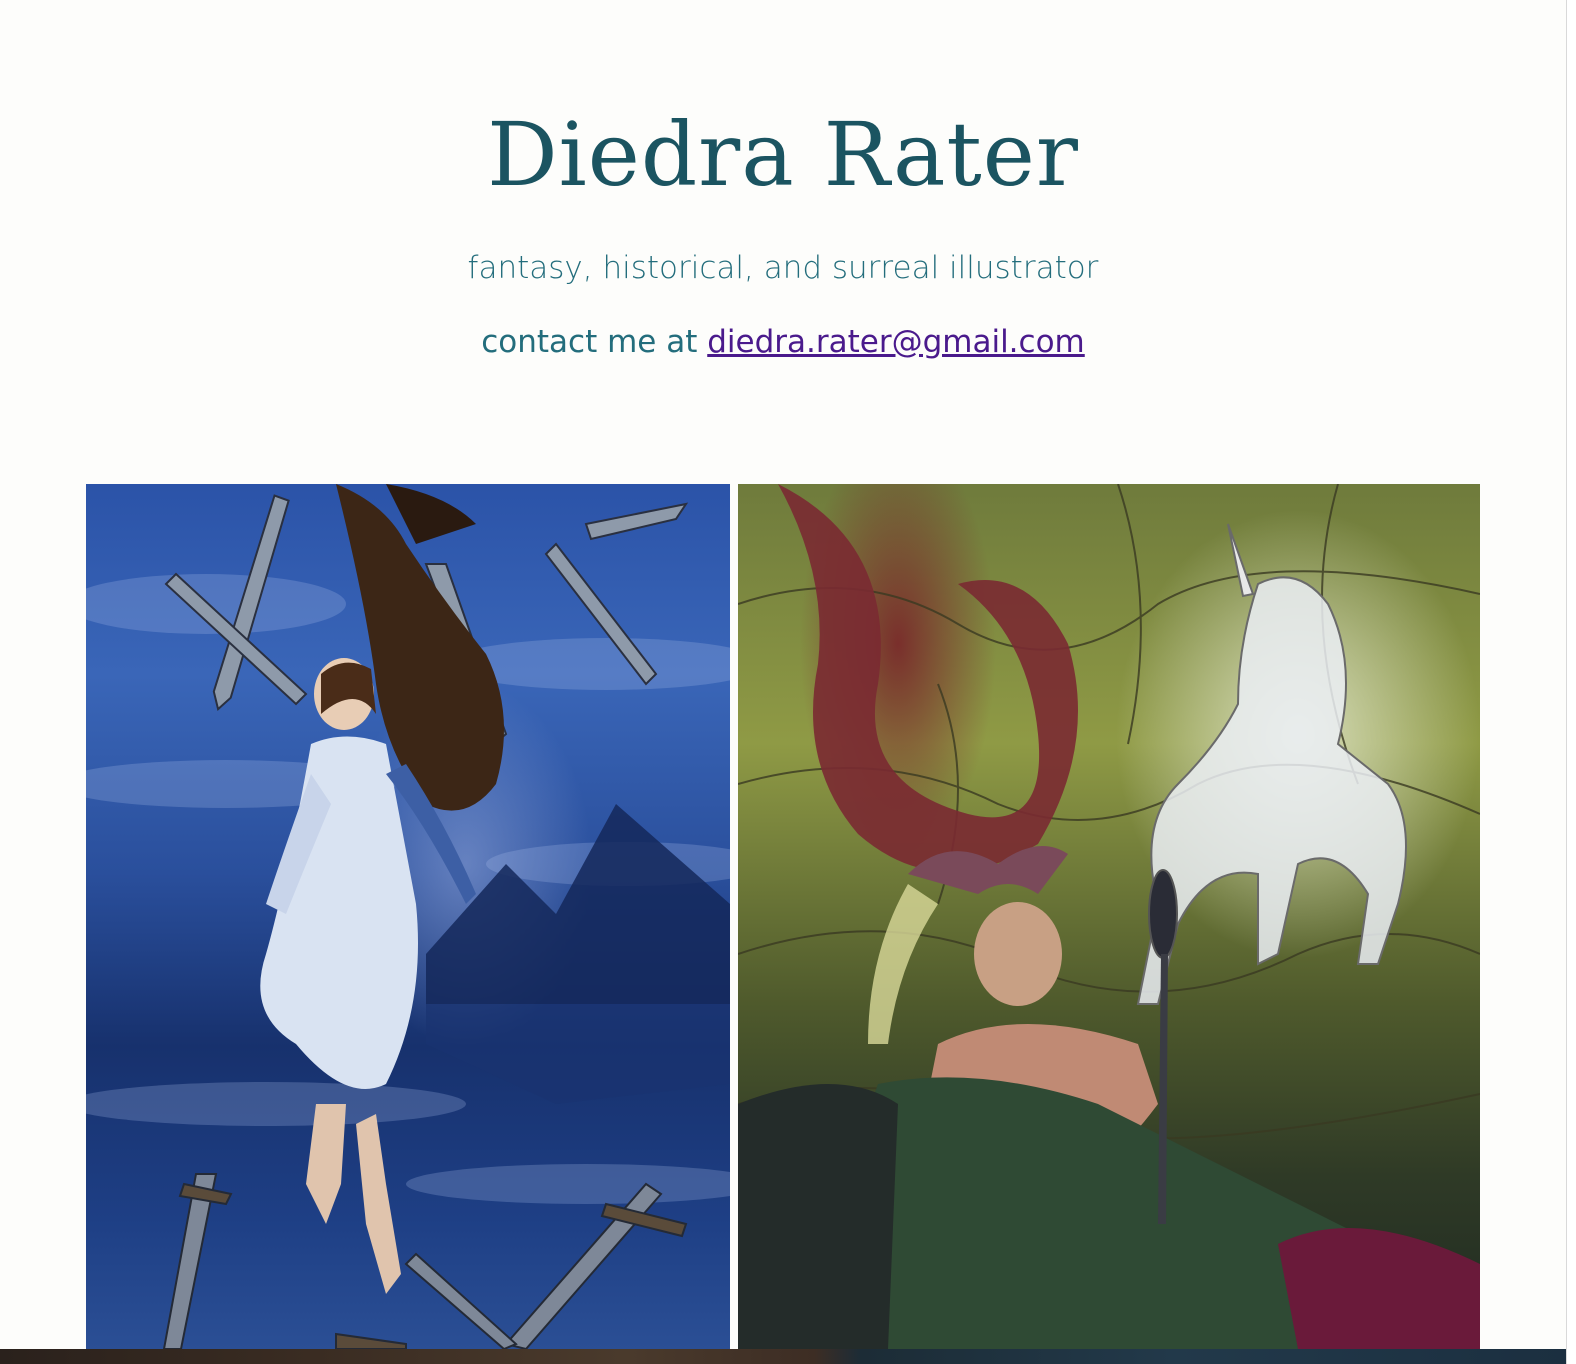 The width and height of the screenshot is (1576, 1364). Describe the element at coordinates (896, 342) in the screenshot. I see `email-link: diedra.rater@gmail.com` at that location.